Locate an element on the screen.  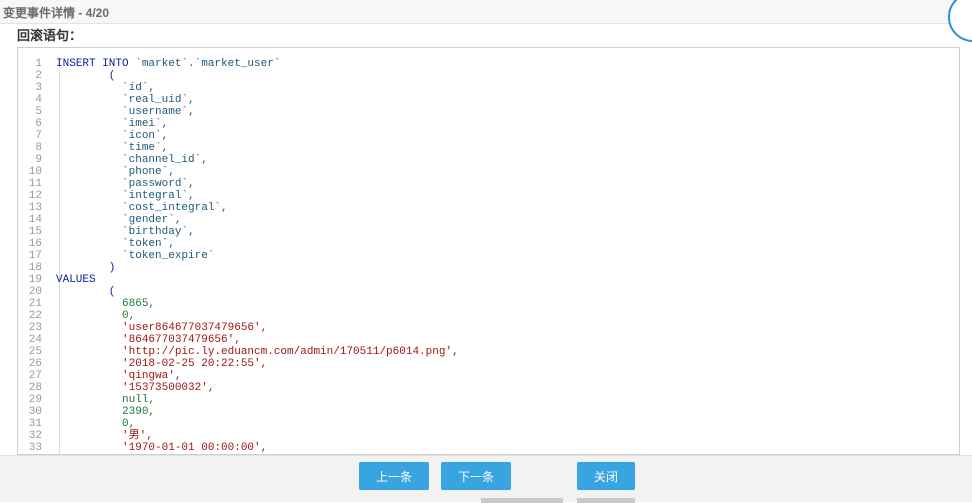
code-token: `id`, is located at coordinates (106, 88).